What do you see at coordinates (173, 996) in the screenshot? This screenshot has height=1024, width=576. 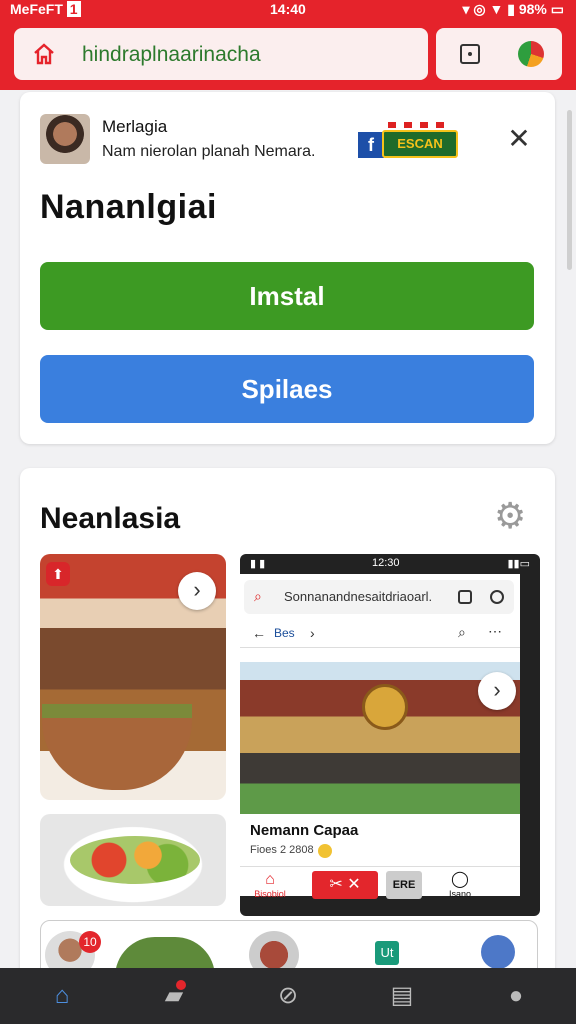 I see `nav-messages: ▰` at bounding box center [173, 996].